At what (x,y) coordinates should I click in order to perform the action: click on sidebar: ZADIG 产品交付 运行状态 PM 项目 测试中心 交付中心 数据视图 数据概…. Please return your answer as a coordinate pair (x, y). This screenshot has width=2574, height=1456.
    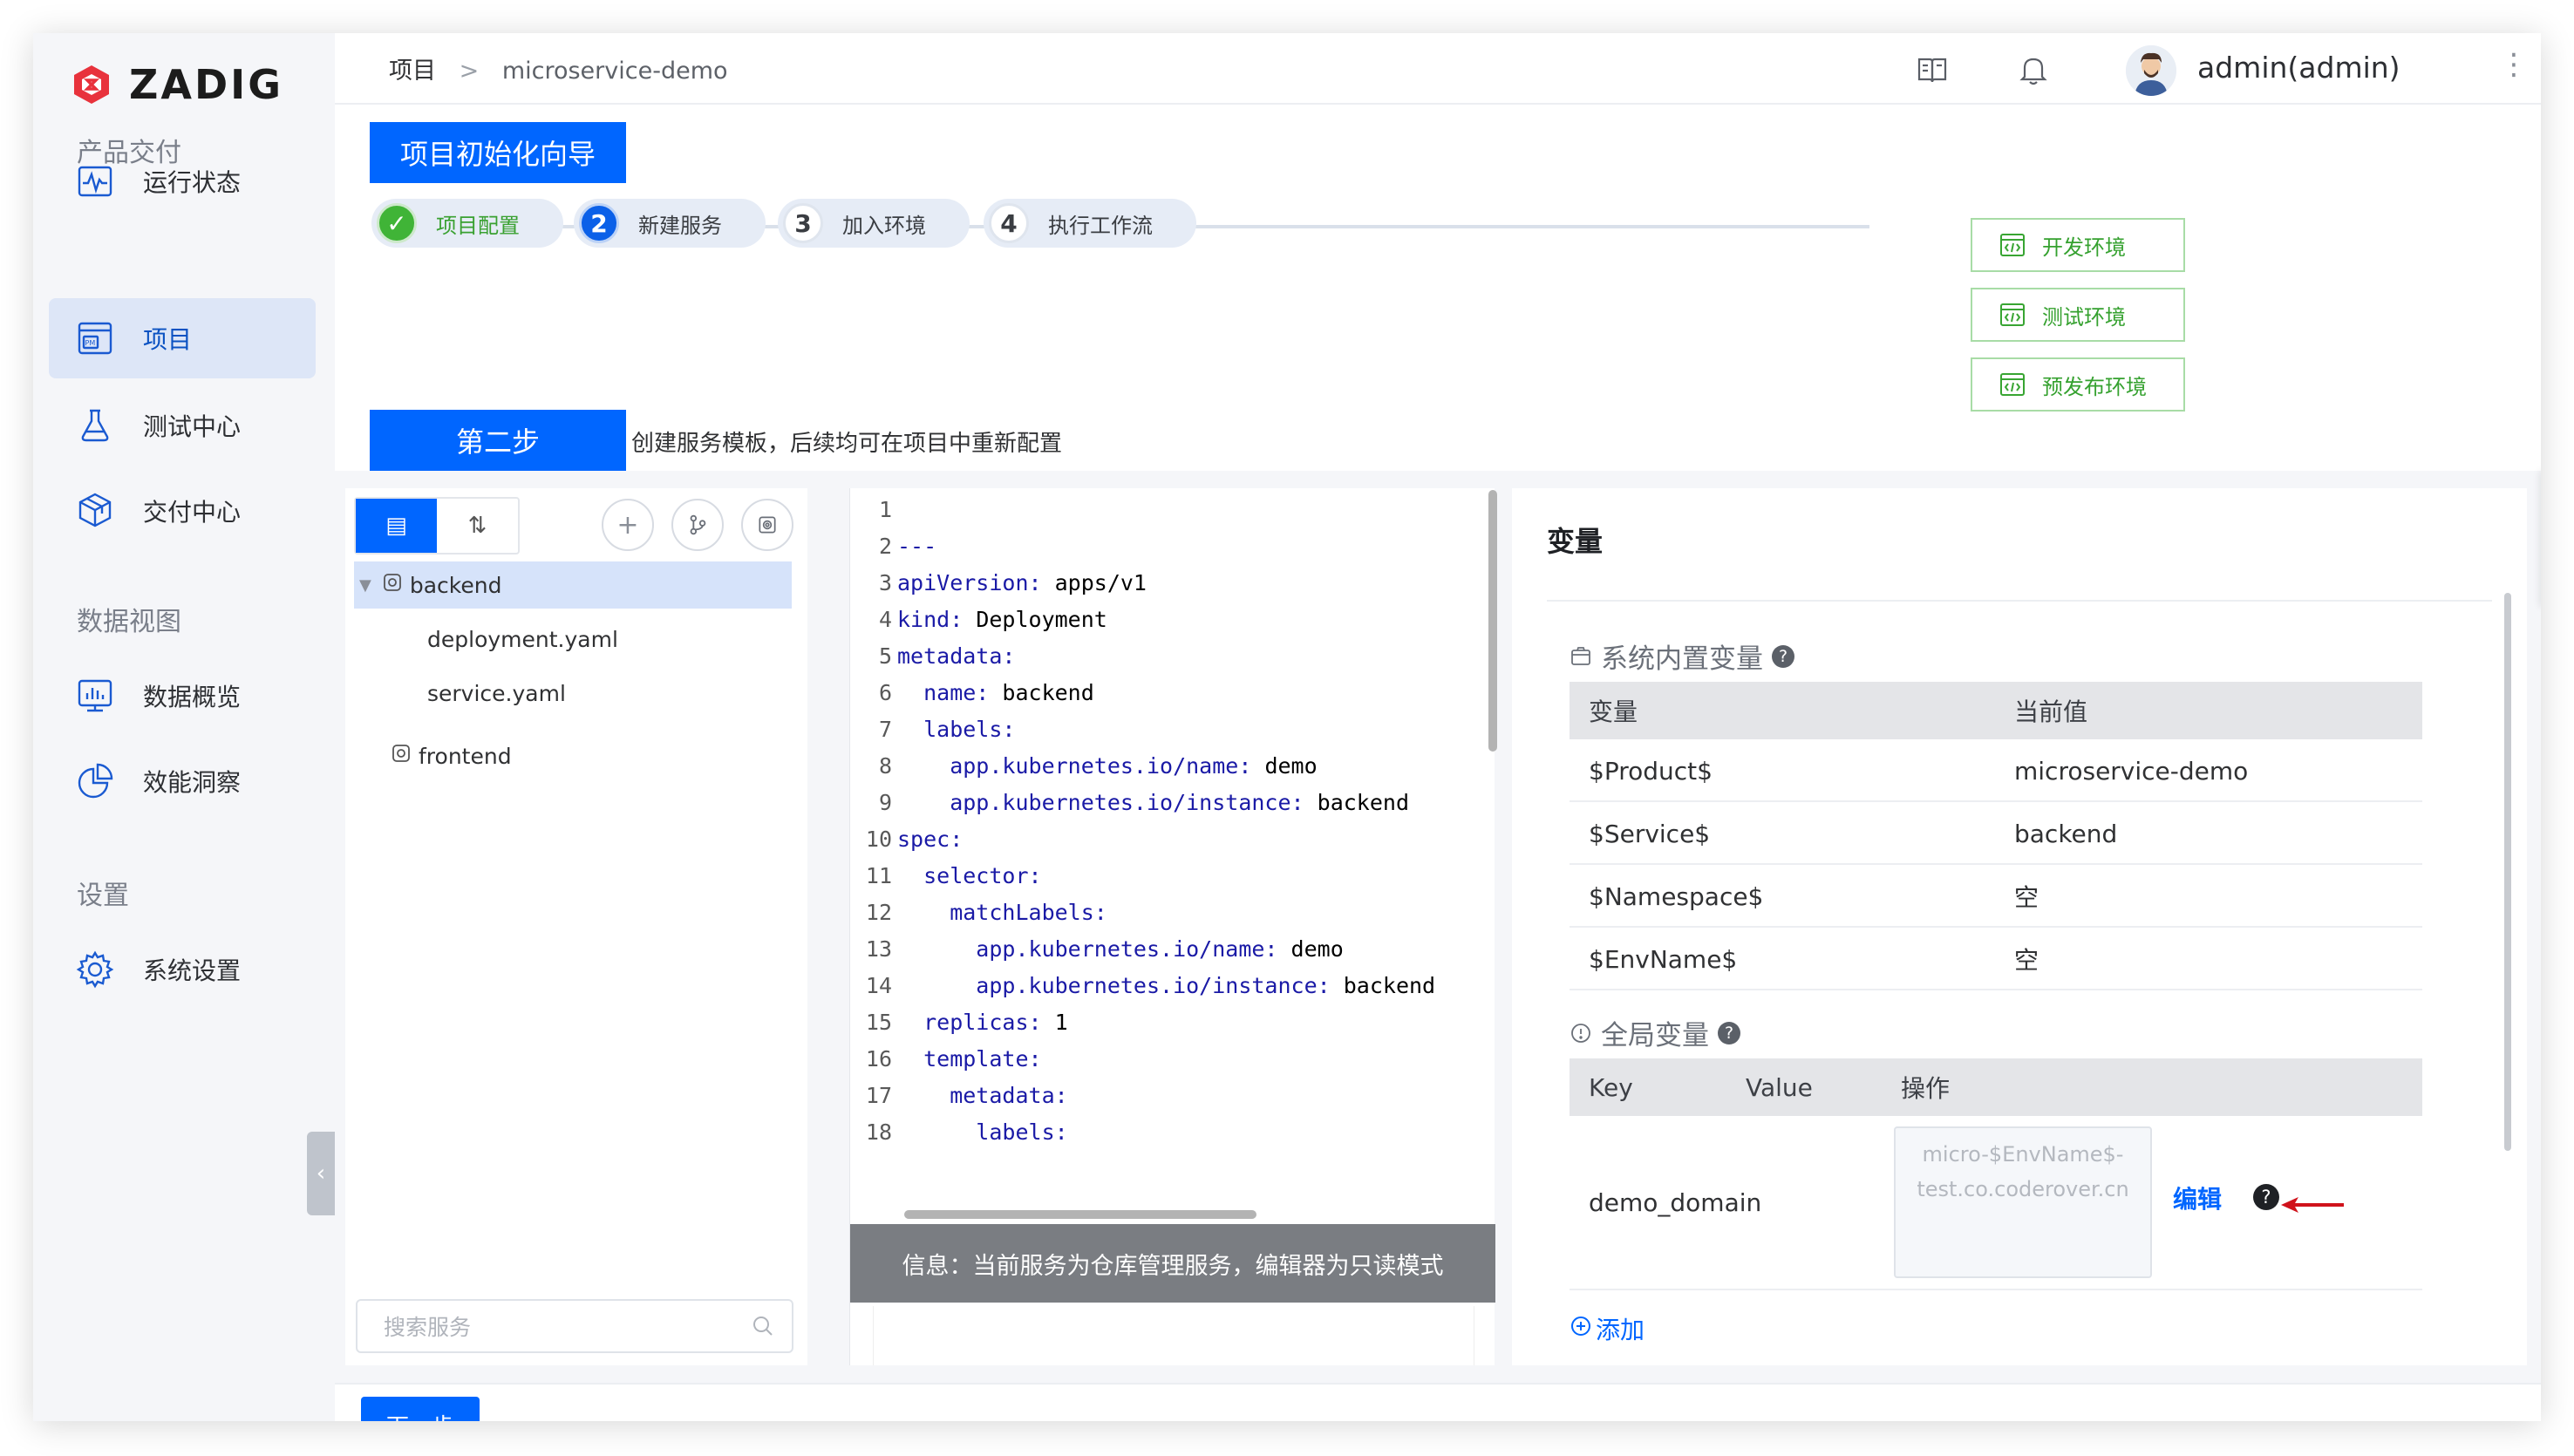
    Looking at the image, I should click on (184, 727).